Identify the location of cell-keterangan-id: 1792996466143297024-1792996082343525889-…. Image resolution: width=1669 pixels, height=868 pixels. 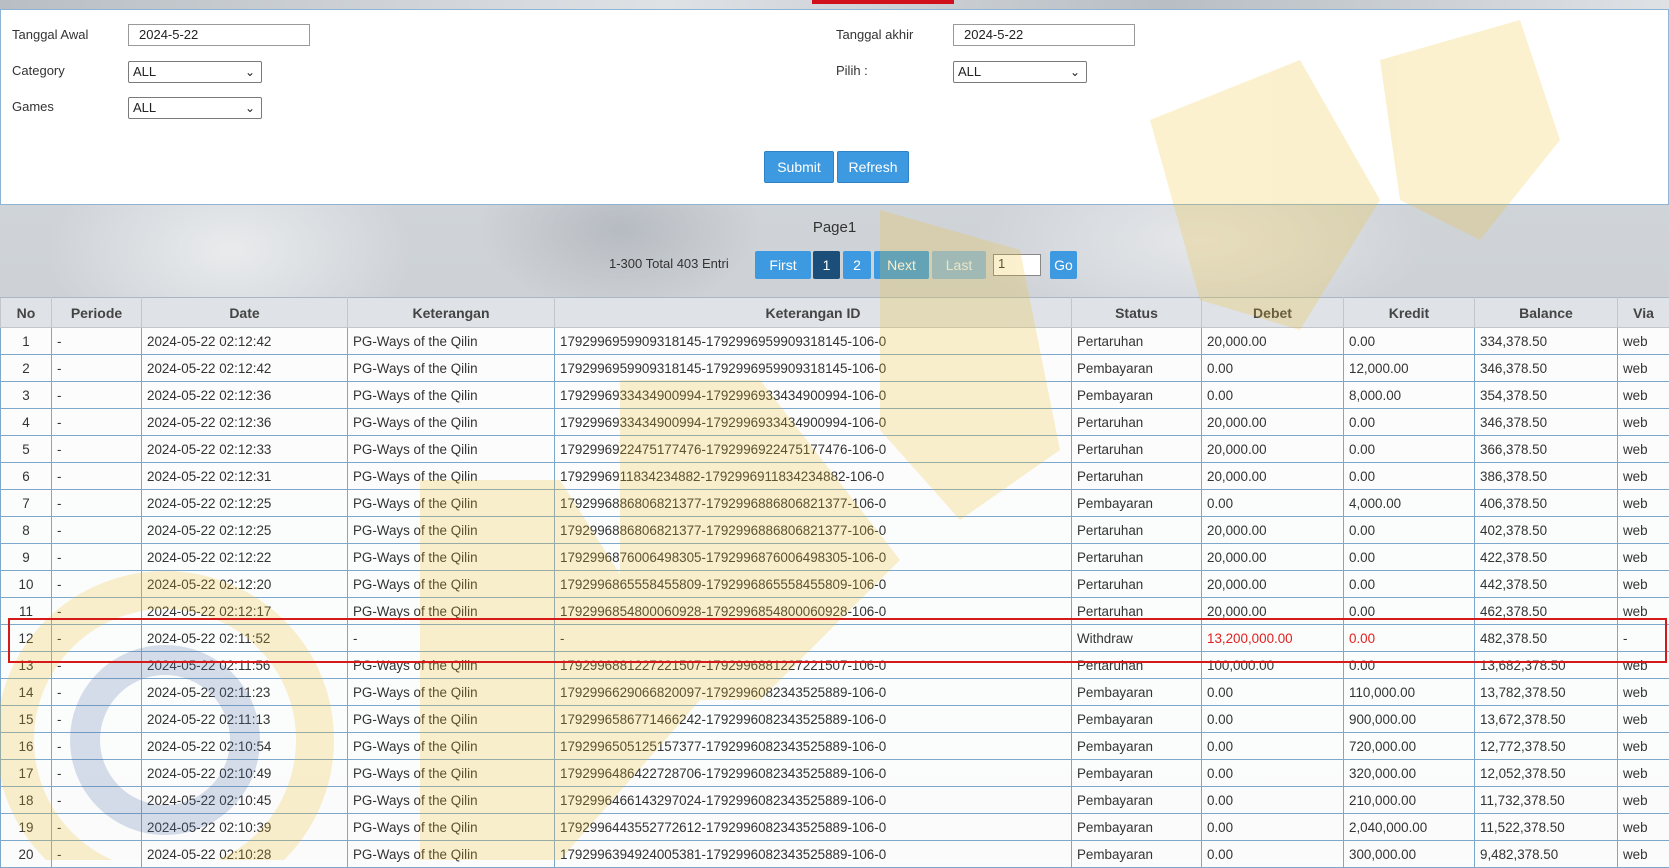
(813, 800).